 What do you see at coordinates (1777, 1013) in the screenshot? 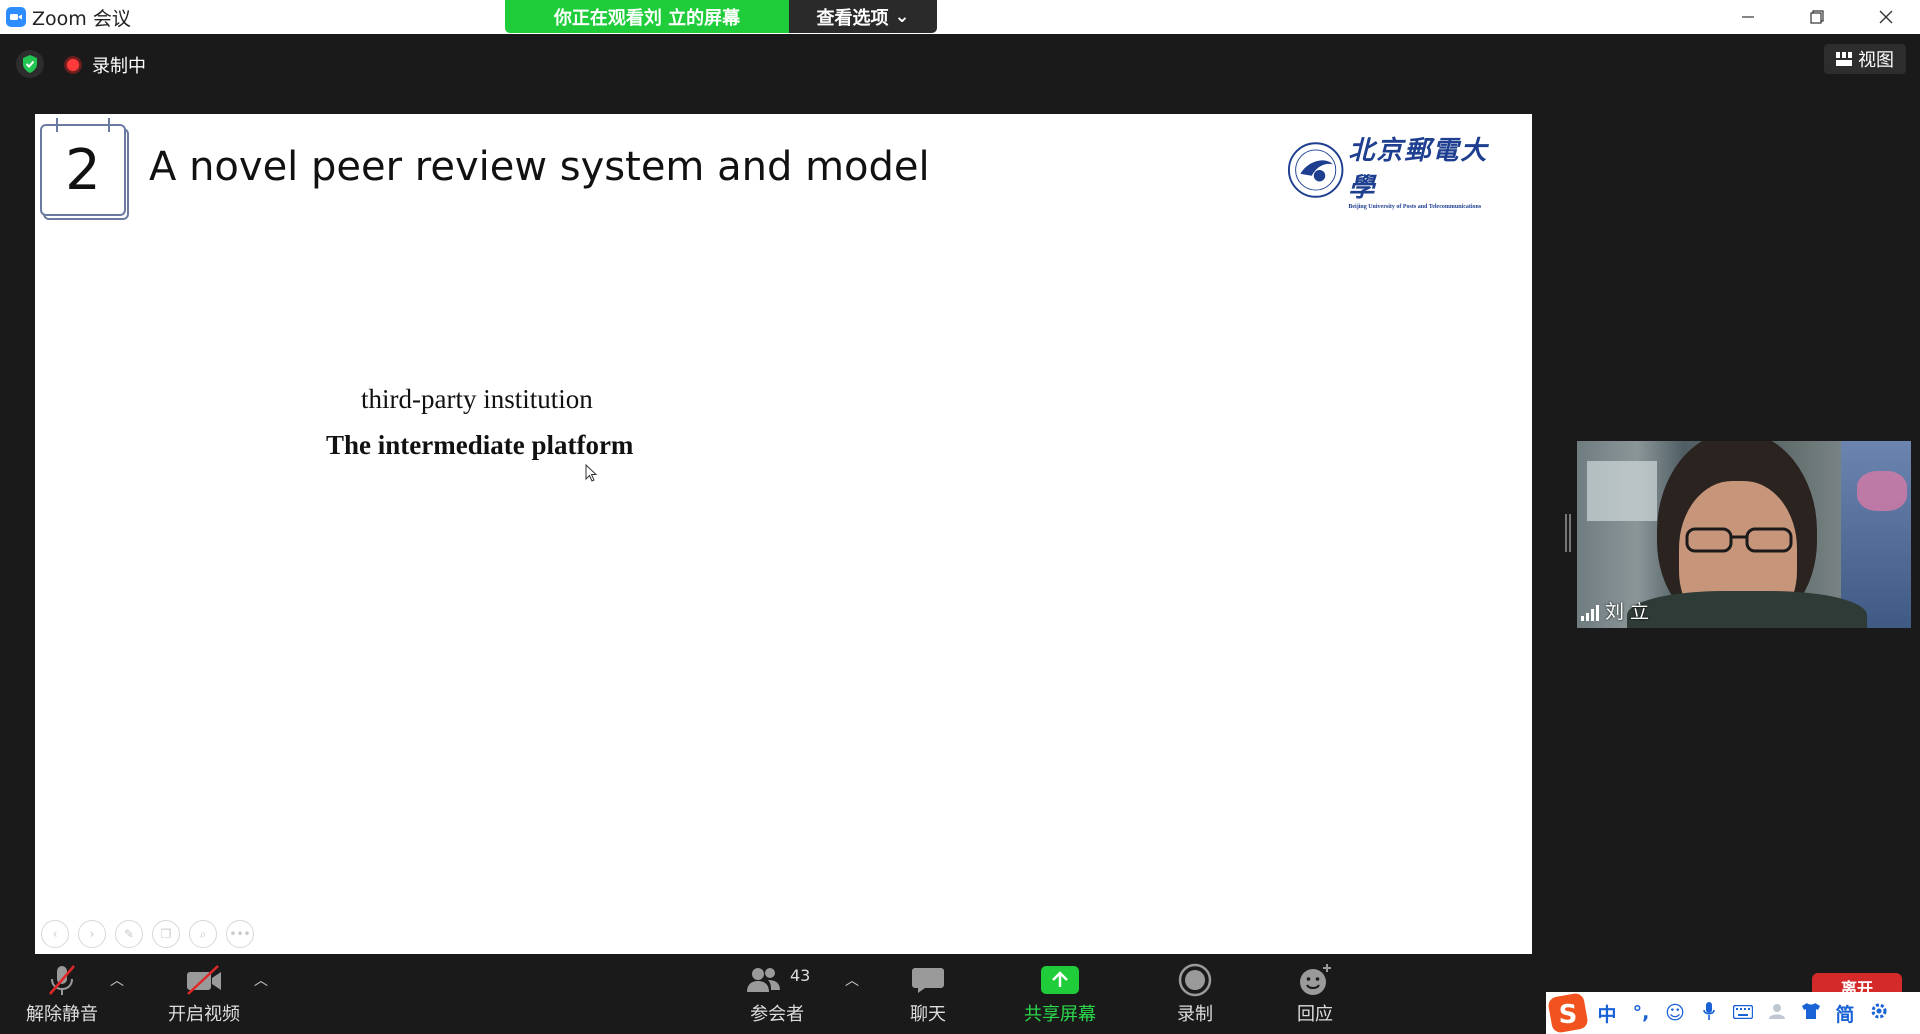
I see `ime-user-icon` at bounding box center [1777, 1013].